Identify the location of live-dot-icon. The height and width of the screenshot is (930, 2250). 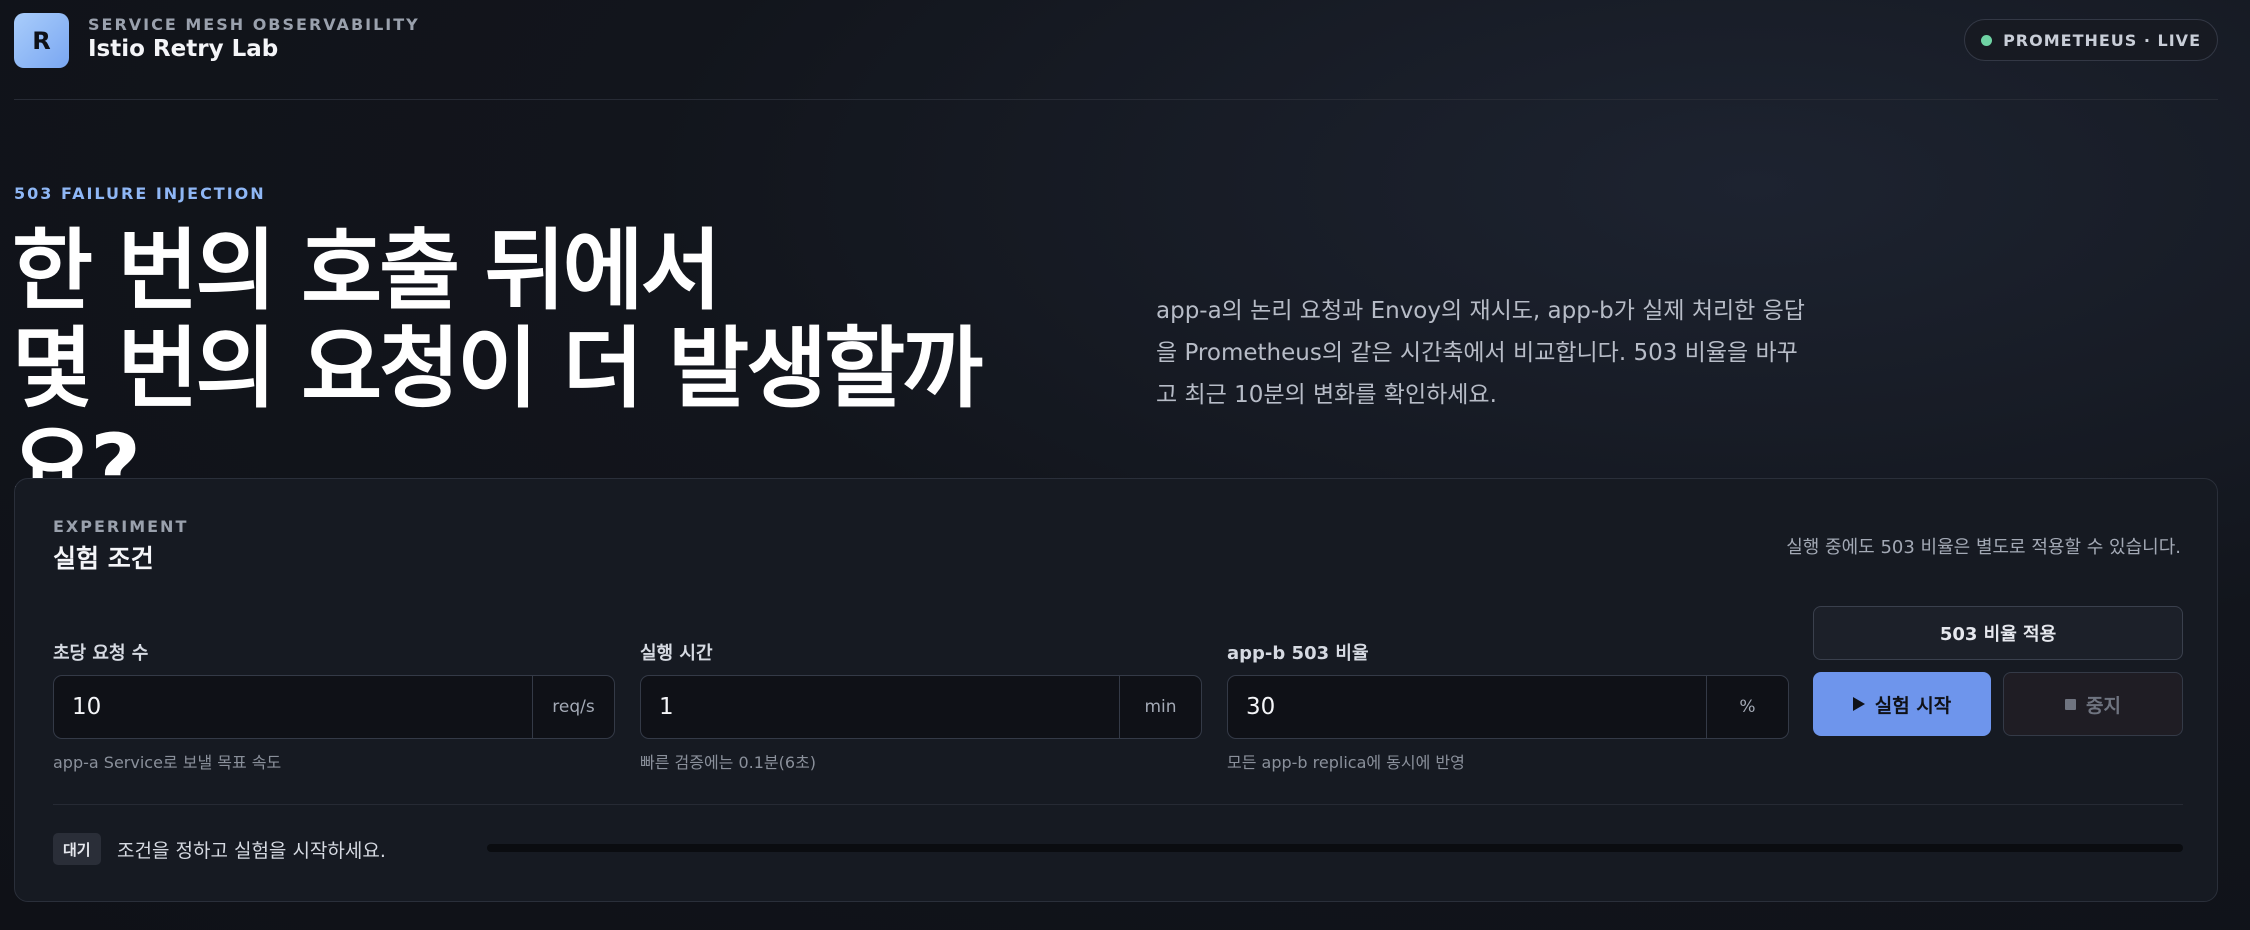
(1987, 40).